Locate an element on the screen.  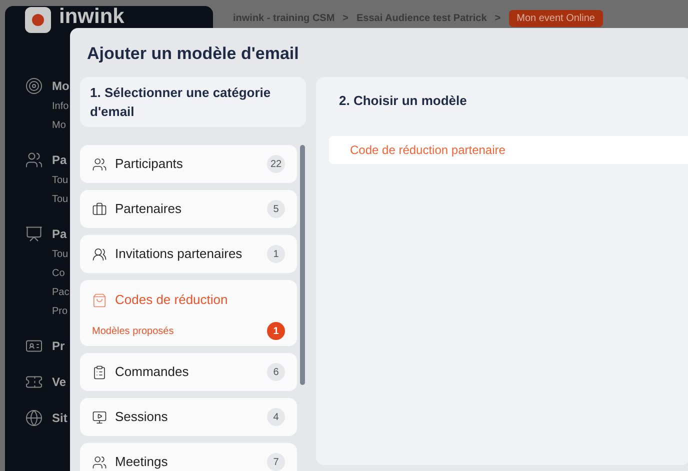
nav-section: Ve is located at coordinates (59, 382).